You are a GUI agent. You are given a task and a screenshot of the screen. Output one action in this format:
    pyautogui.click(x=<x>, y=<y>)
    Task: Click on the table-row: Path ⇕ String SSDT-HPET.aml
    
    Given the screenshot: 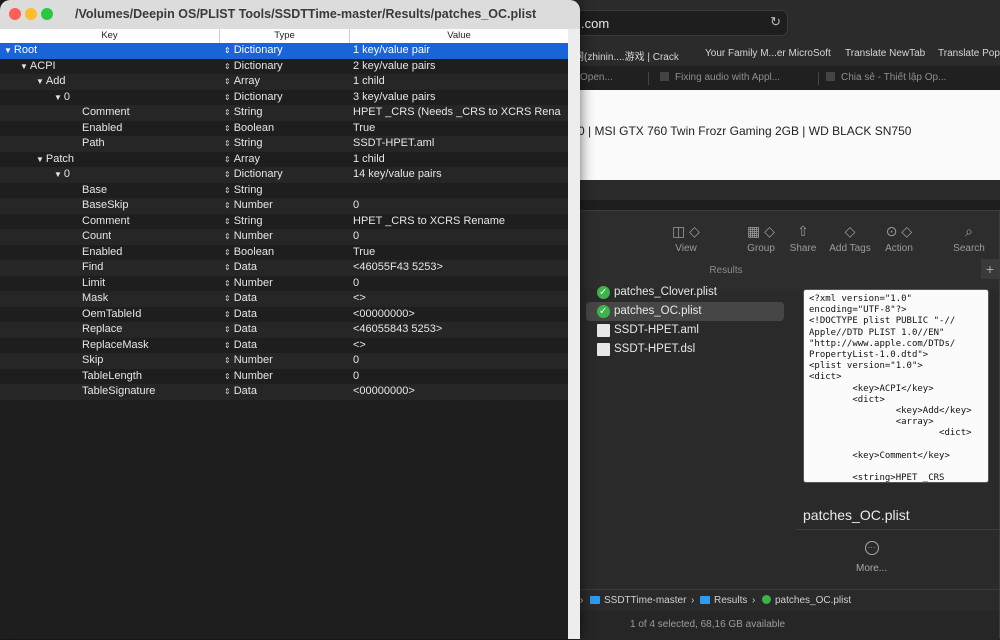 What is the action you would take?
    pyautogui.click(x=284, y=144)
    